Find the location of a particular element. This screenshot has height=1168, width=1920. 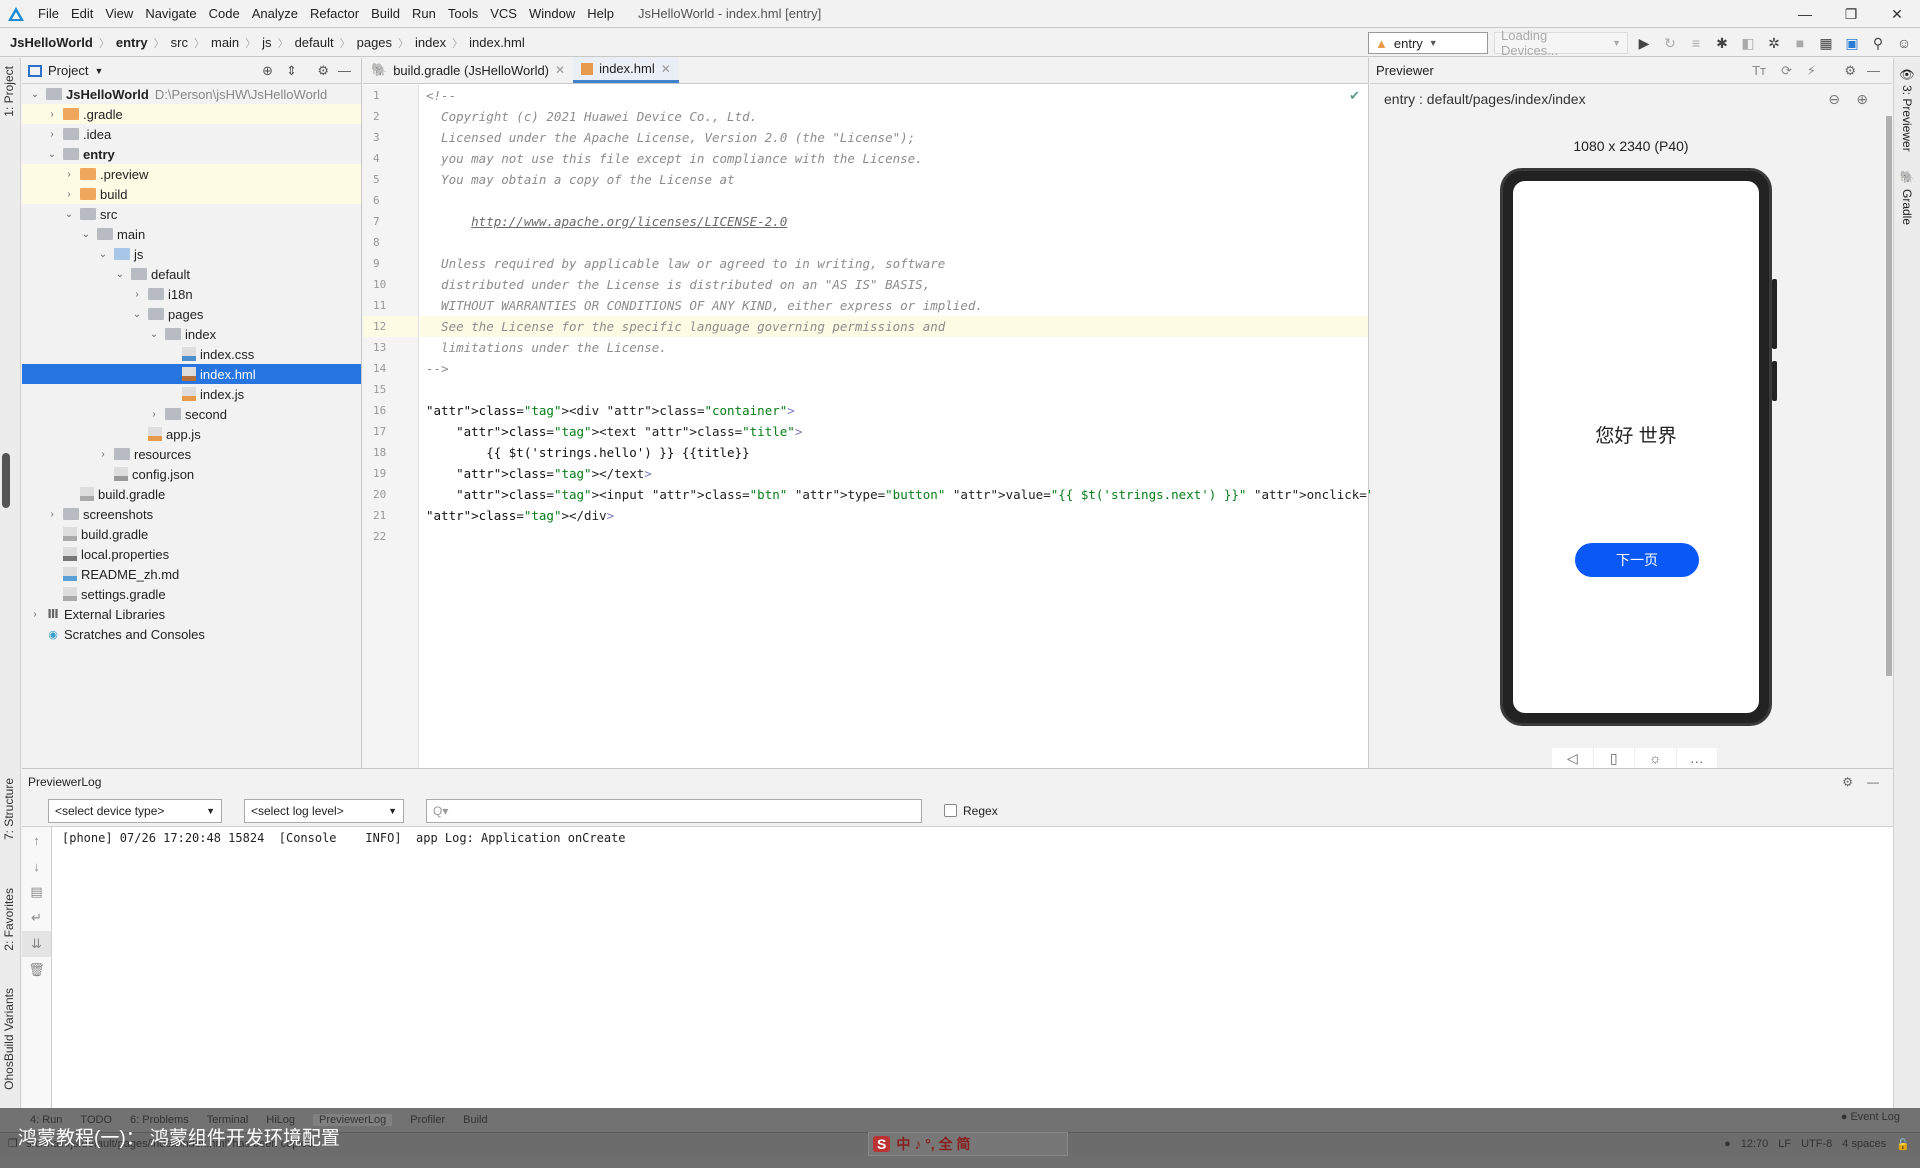

previewer-scrollbar is located at coordinates (1889, 396).